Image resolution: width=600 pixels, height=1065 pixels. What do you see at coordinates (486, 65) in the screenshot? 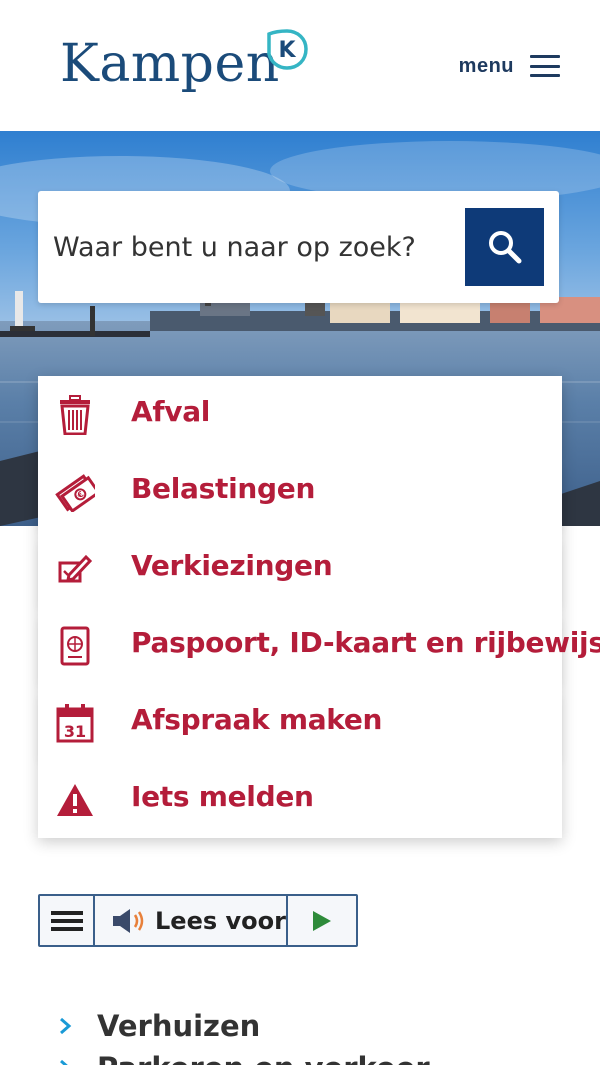
I see `menu-label: menu` at bounding box center [486, 65].